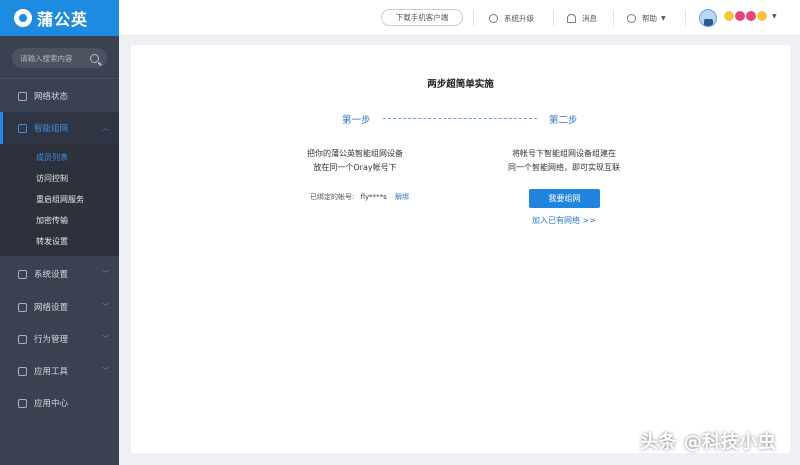 The width and height of the screenshot is (800, 465). I want to click on username: 😶❤️❤️😶, so click(726, 11).